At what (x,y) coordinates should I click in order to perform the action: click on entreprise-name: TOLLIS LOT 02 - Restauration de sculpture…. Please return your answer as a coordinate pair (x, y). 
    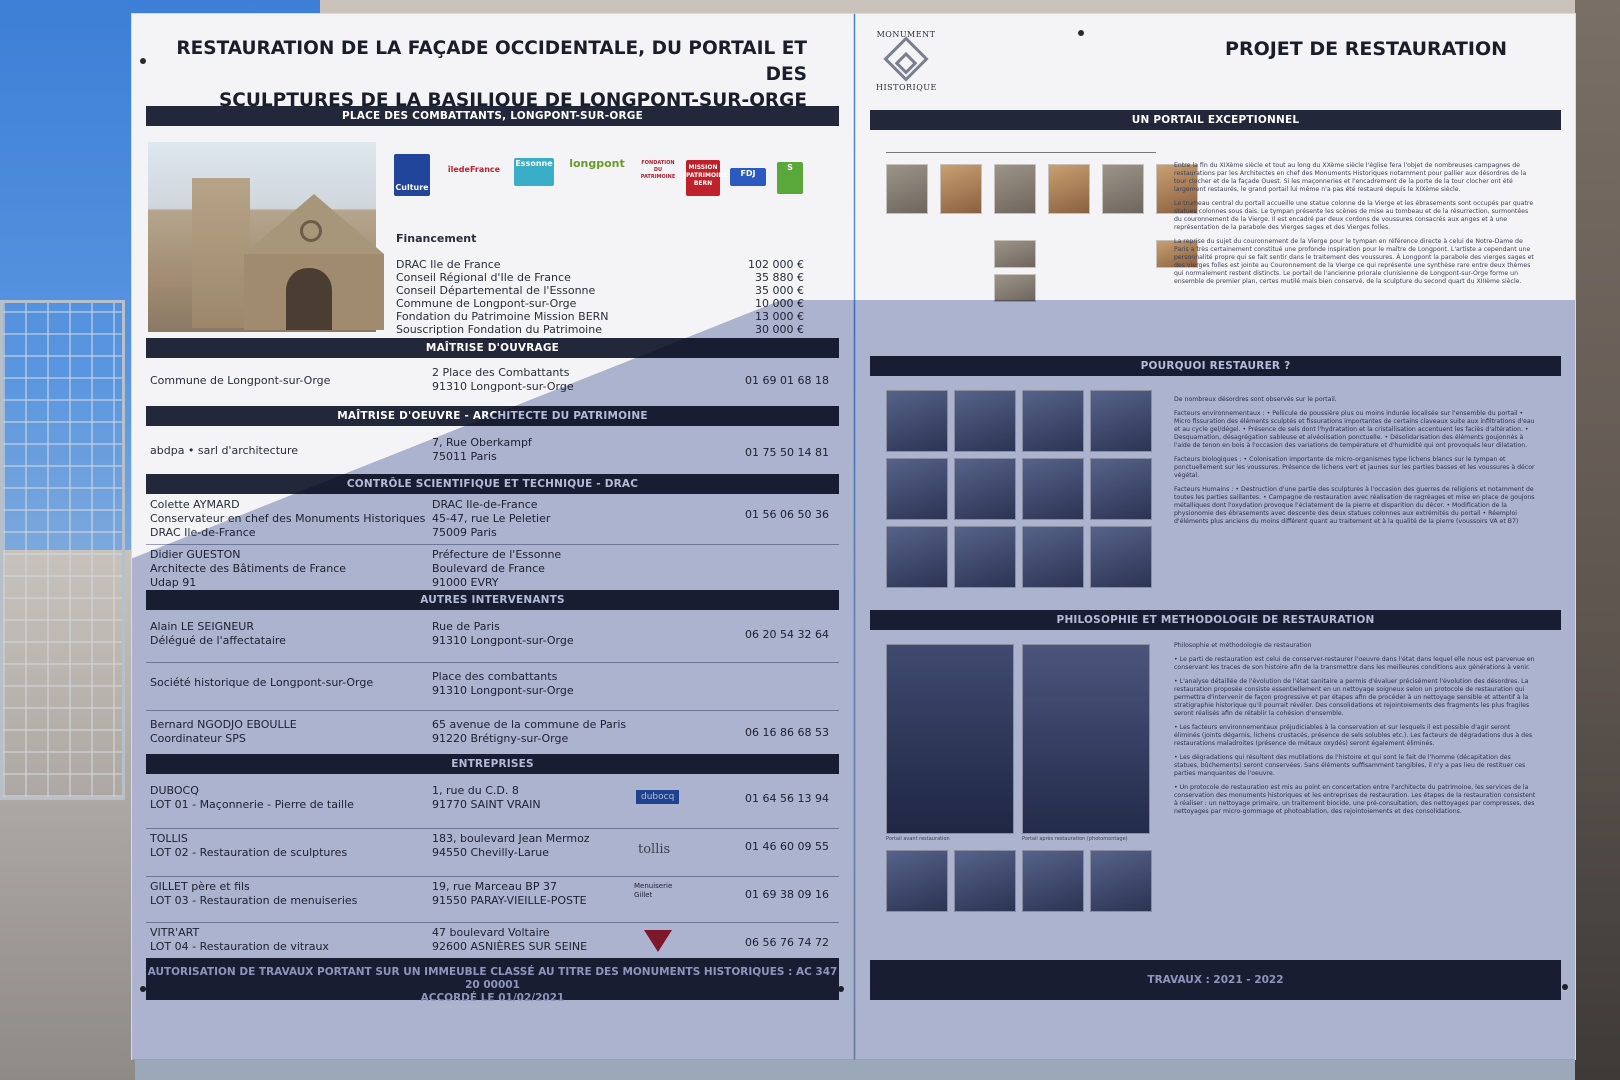
    Looking at the image, I should click on (249, 845).